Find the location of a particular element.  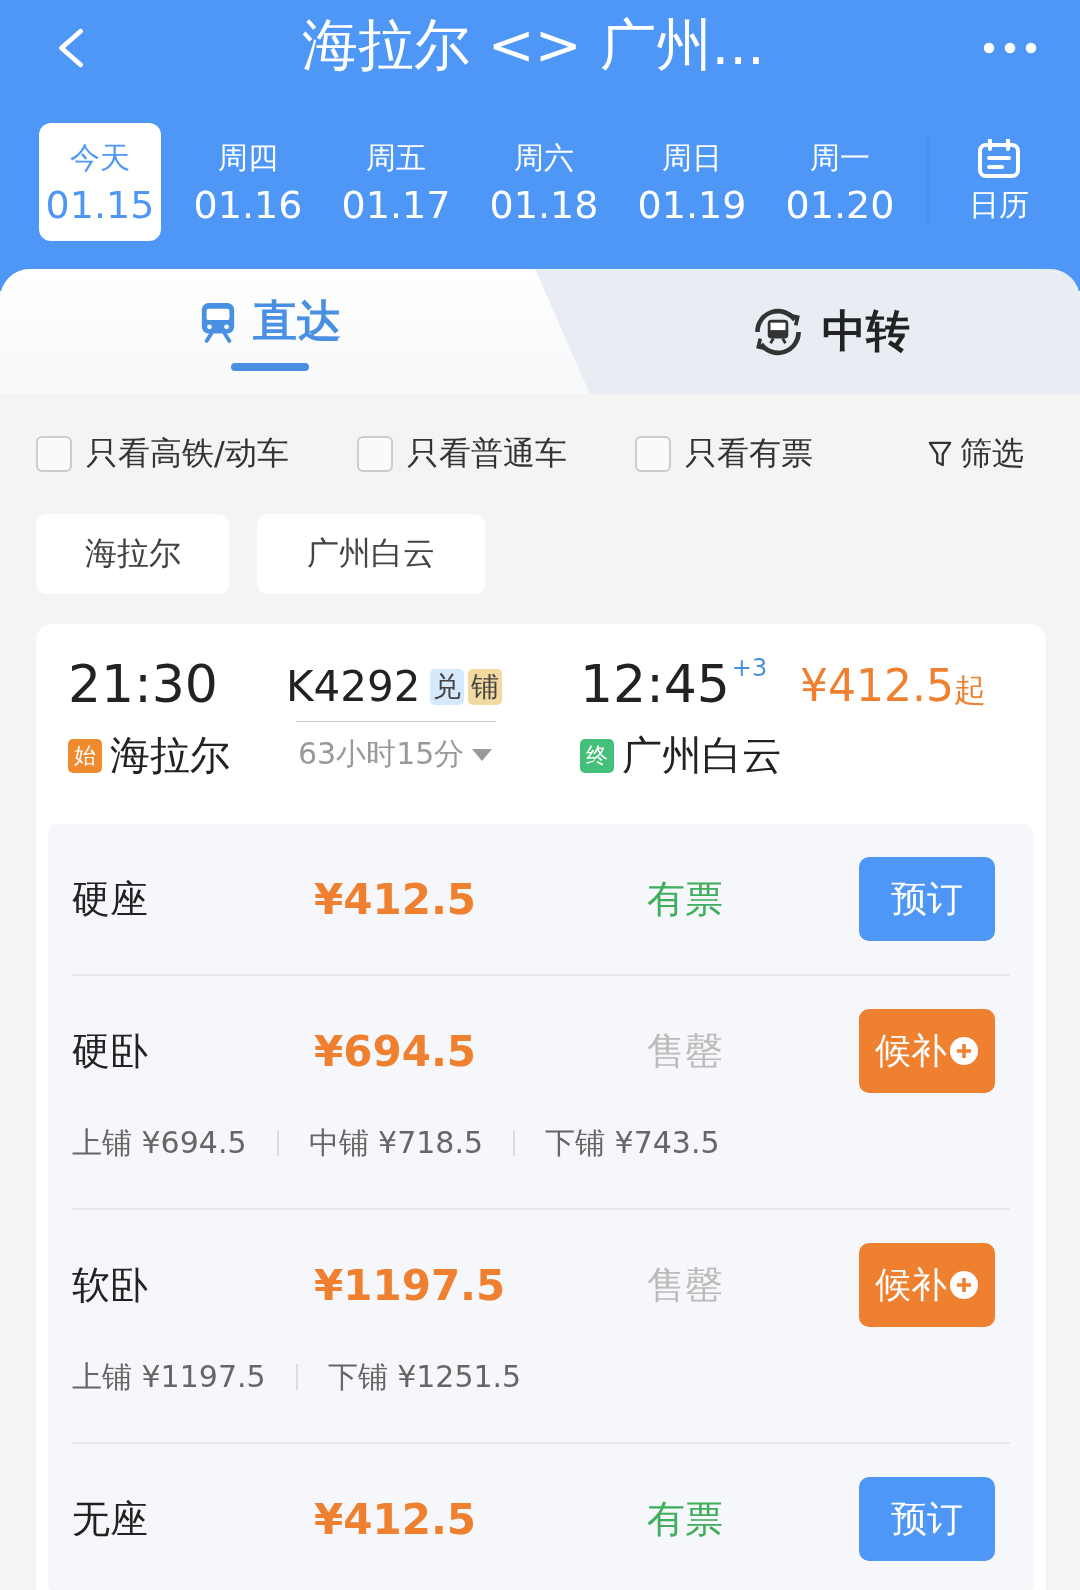

funnel-icon is located at coordinates (940, 454).